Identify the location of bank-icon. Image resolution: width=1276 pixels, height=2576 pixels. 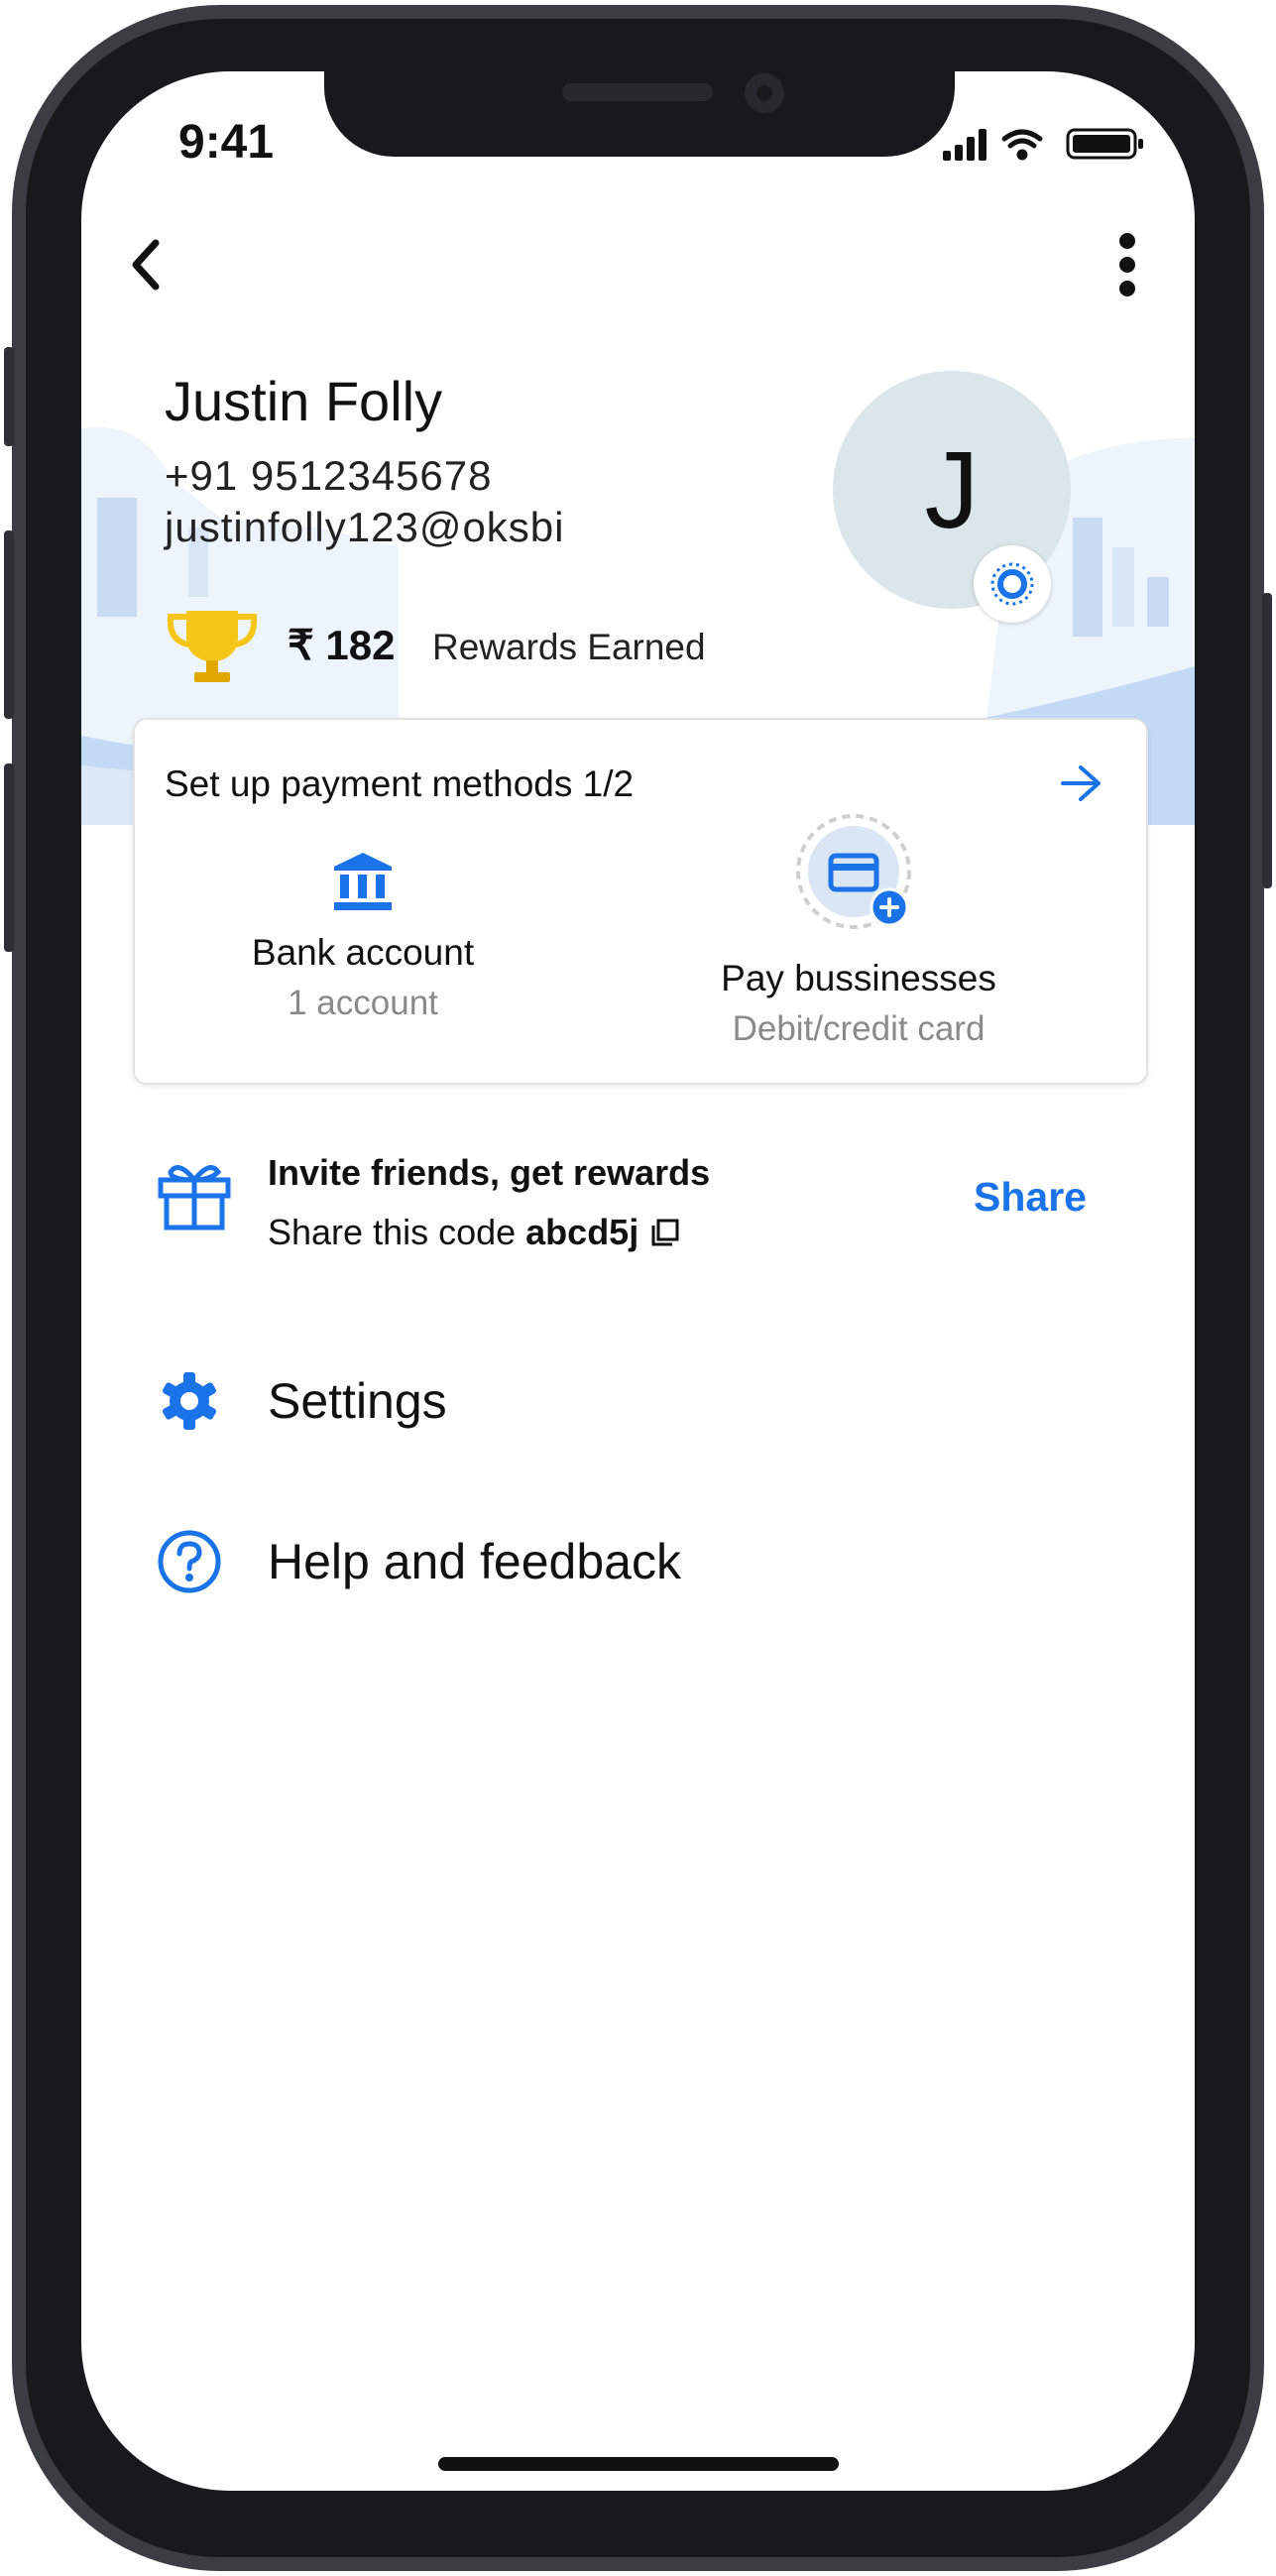
(363, 882).